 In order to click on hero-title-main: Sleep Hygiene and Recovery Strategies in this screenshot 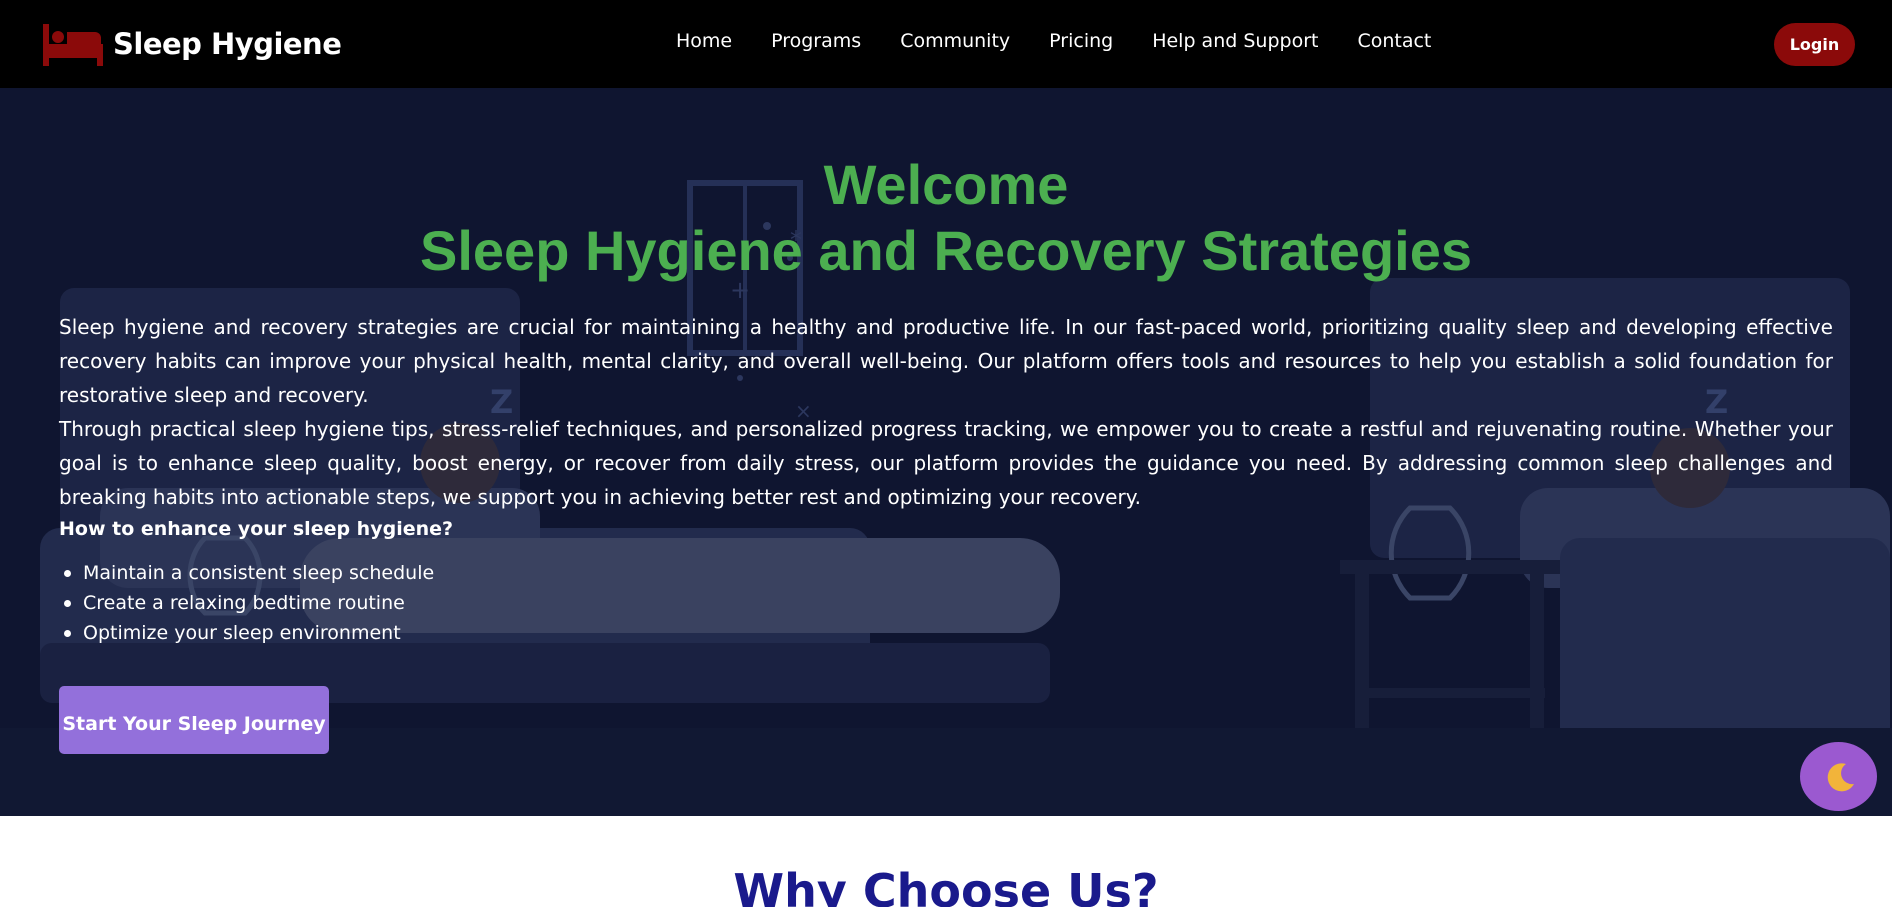, I will do `click(946, 250)`.